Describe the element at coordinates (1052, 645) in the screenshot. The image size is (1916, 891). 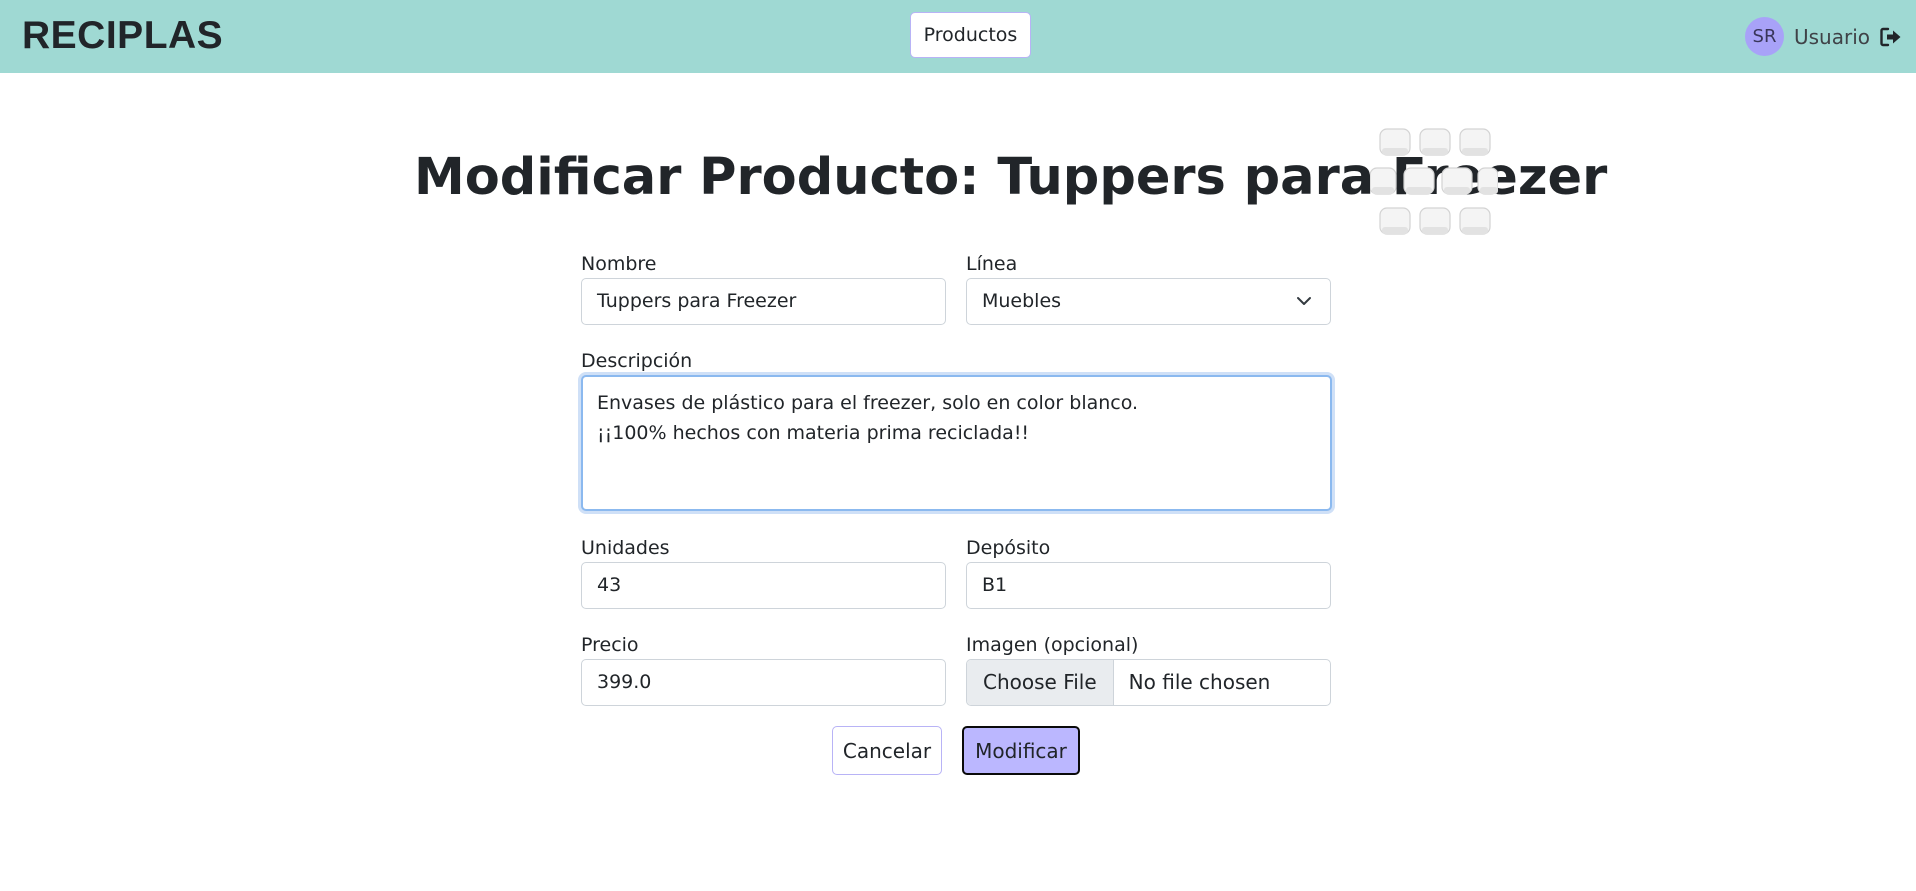
I see `imagen-label: Imagen (opcional)` at that location.